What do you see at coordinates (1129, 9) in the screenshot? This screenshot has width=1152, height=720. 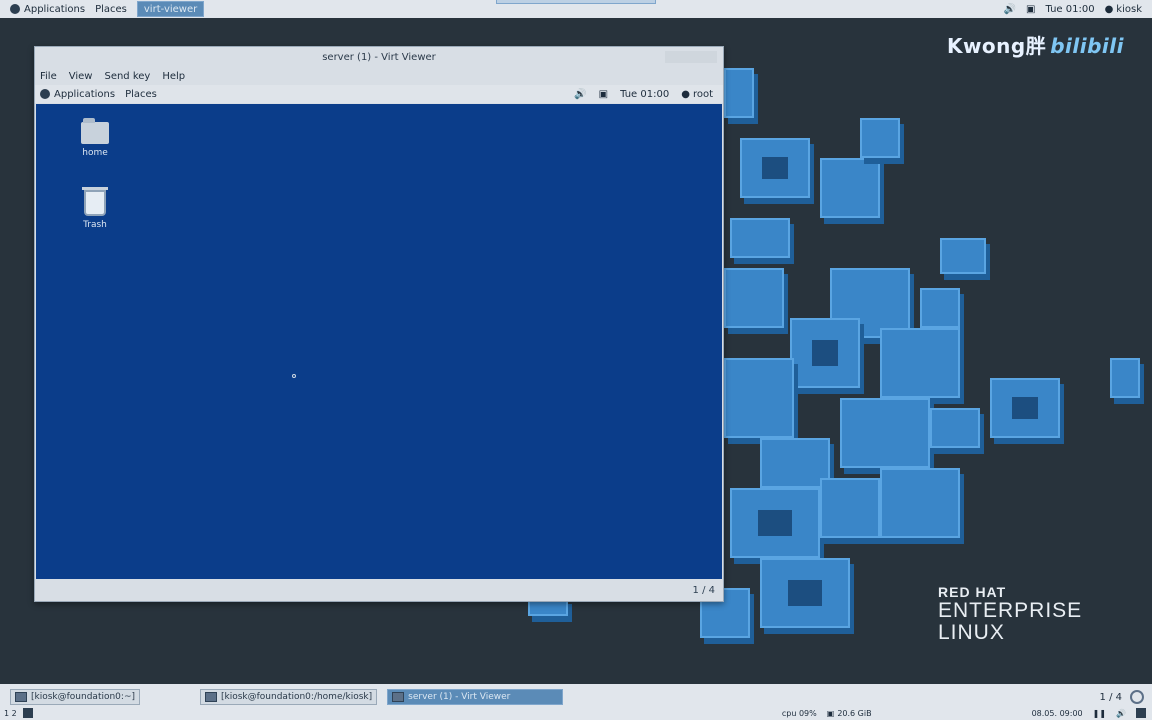 I see `user-name: kiosk` at bounding box center [1129, 9].